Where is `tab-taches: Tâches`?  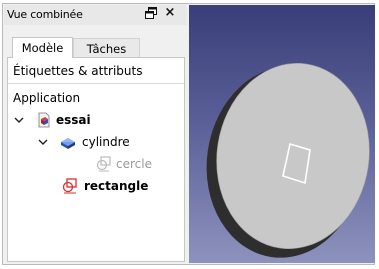 tab-taches: Tâches is located at coordinates (106, 48).